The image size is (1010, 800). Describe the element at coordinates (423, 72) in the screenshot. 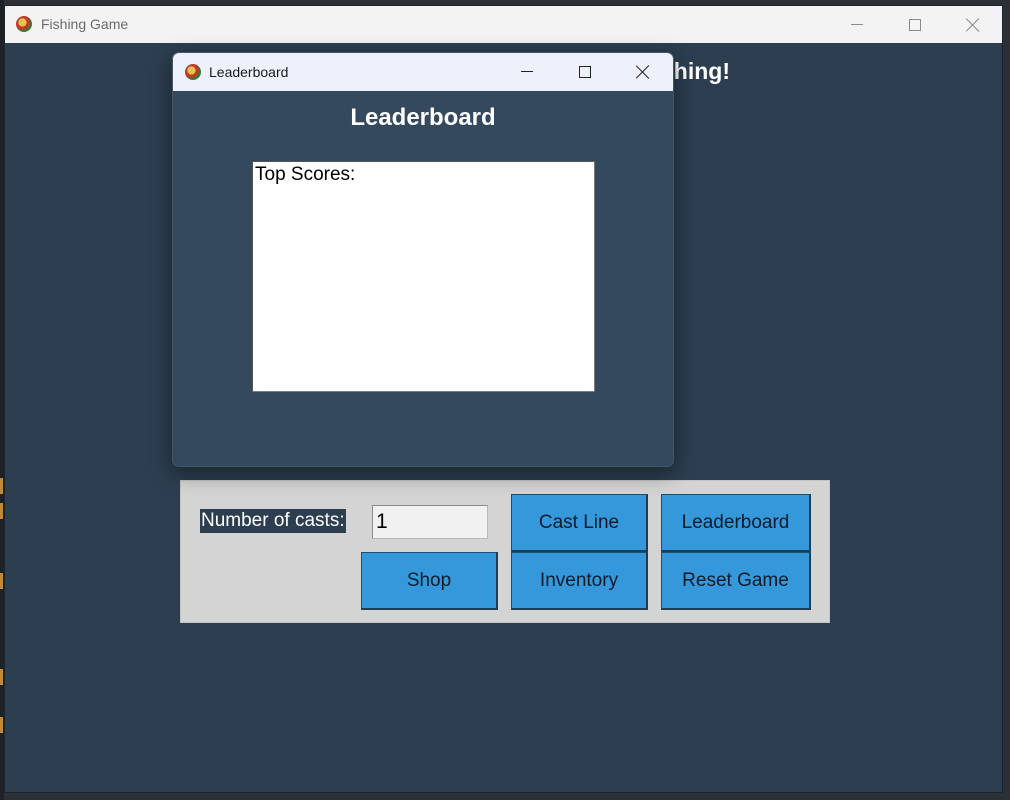

I see `dialog-title-bar: Leaderboard` at that location.